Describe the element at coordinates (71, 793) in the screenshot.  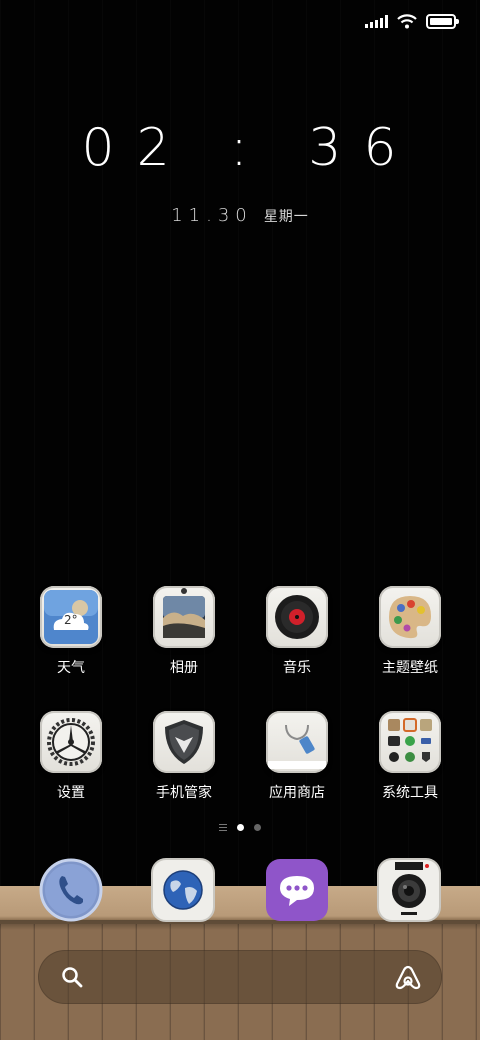
I see `app-label: 设置` at that location.